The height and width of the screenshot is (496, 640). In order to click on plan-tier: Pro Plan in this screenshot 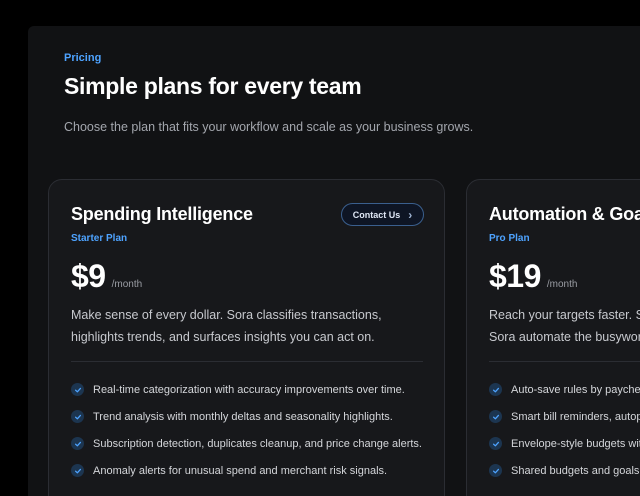, I will do `click(509, 238)`.